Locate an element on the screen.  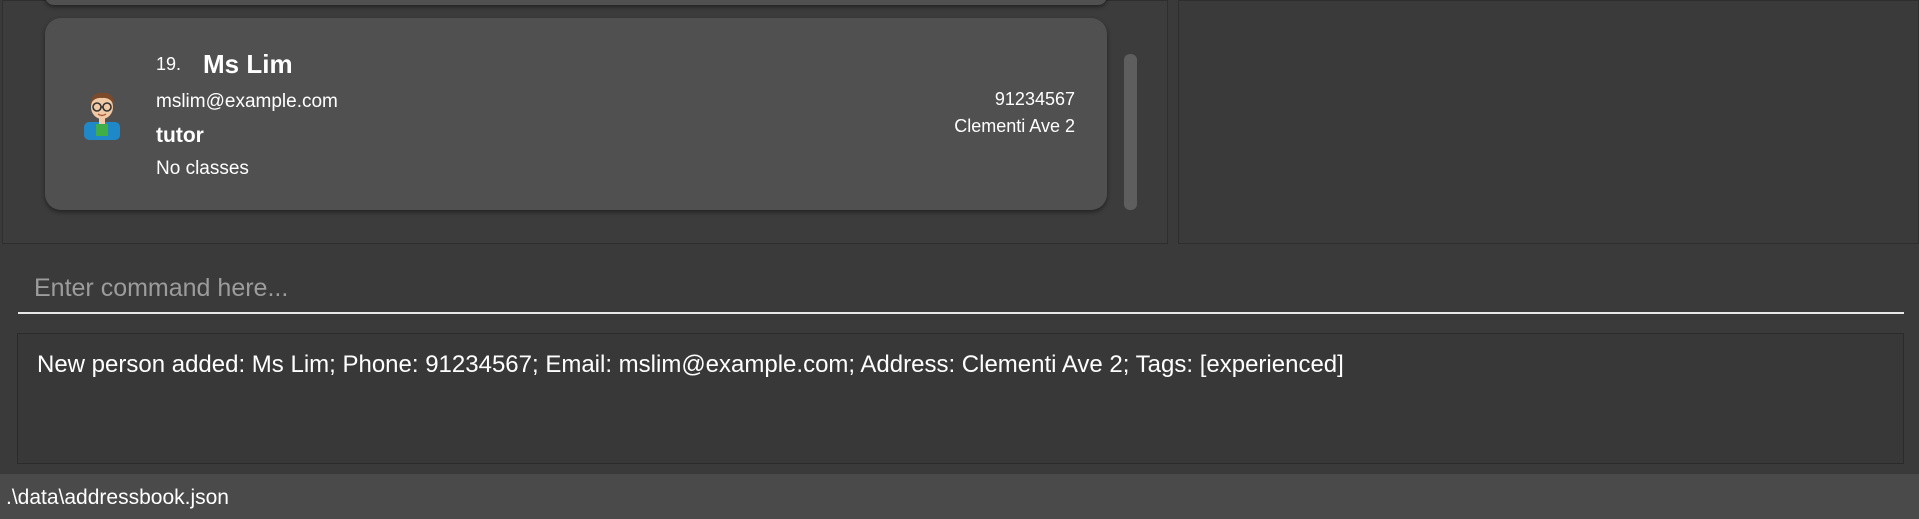
command-input is located at coordinates (961, 289).